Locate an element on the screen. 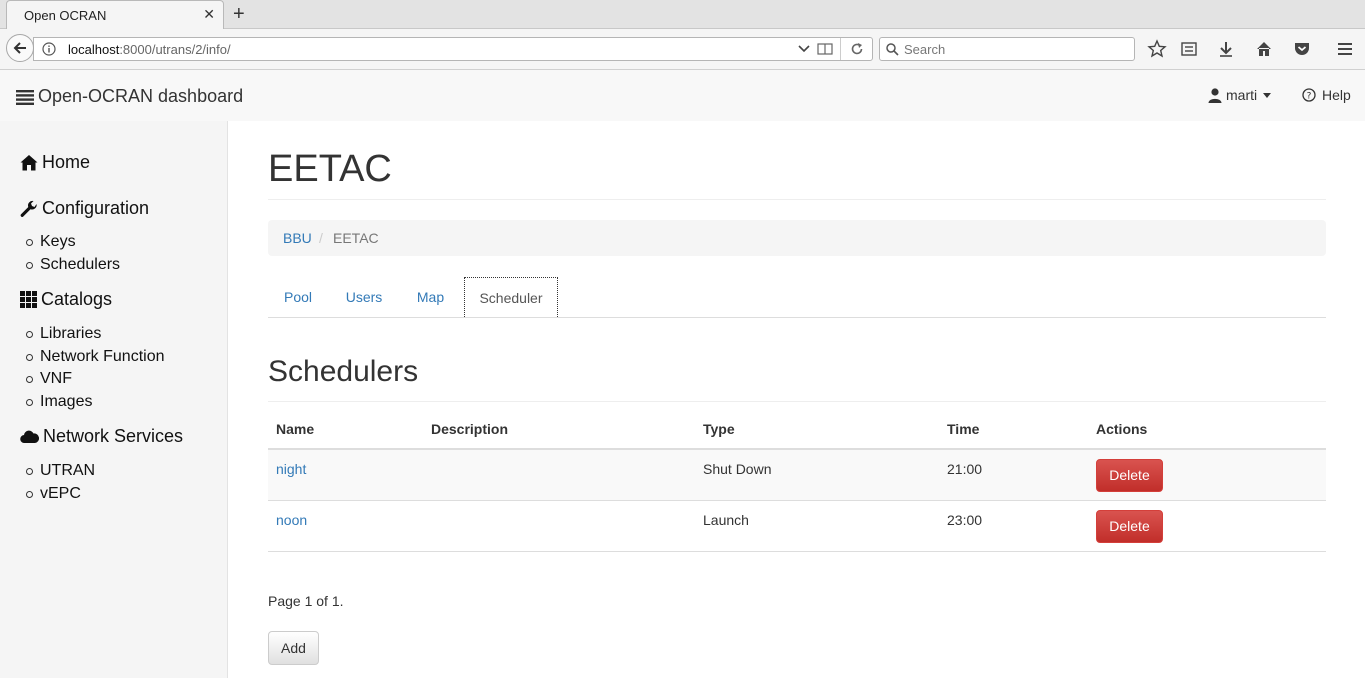 The width and height of the screenshot is (1365, 678). sidebar-vepc-label: vEPC is located at coordinates (60, 493).